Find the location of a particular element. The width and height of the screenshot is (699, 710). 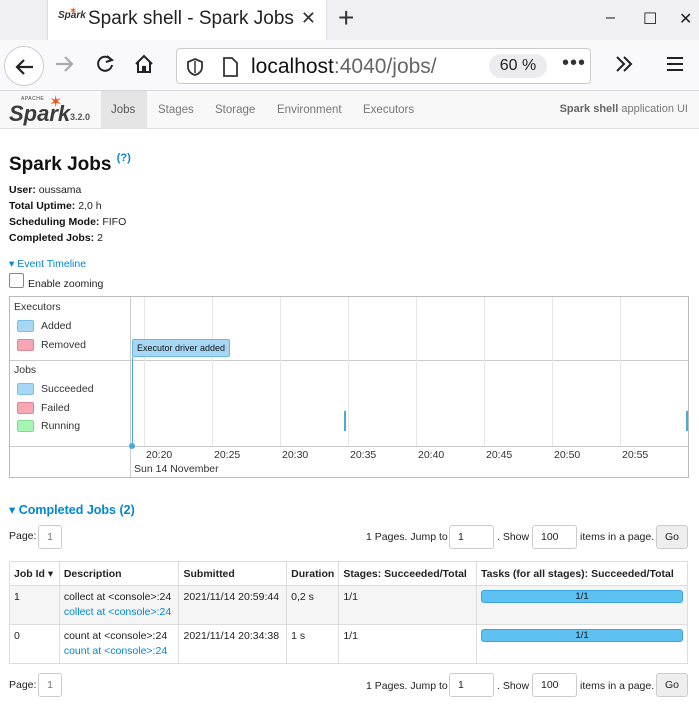

enable-zooming-checkbox is located at coordinates (16, 280).